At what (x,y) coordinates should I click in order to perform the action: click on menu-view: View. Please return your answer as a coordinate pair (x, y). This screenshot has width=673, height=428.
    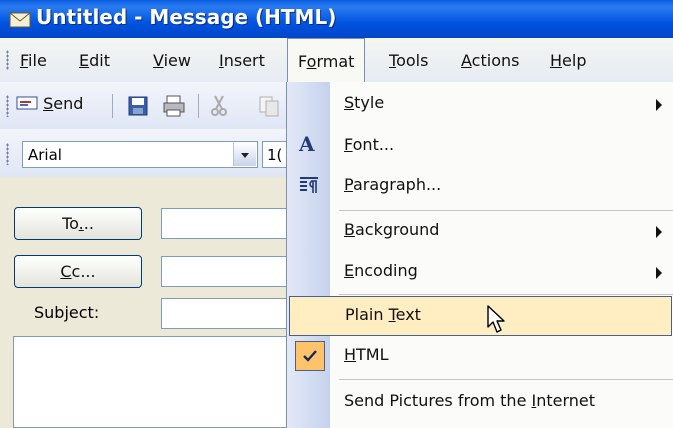
    Looking at the image, I should click on (172, 60).